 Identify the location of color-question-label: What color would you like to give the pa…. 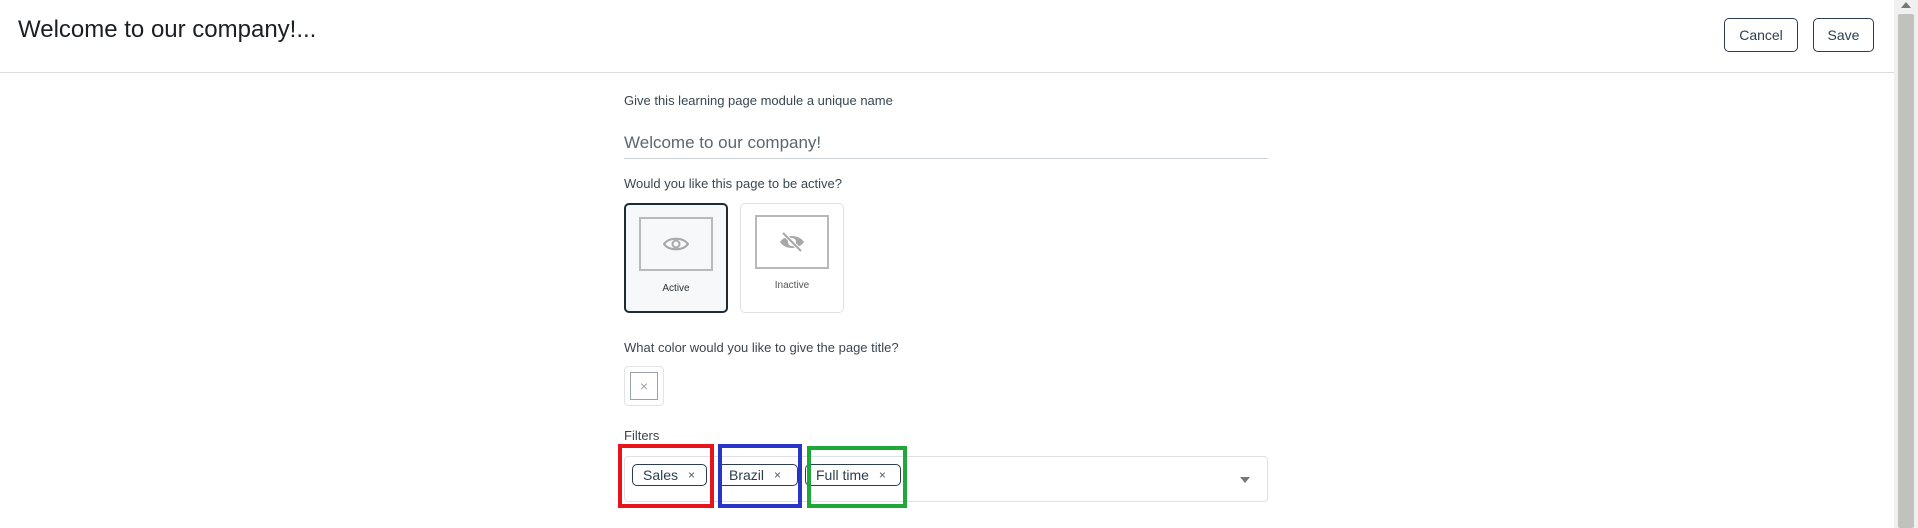
(761, 347).